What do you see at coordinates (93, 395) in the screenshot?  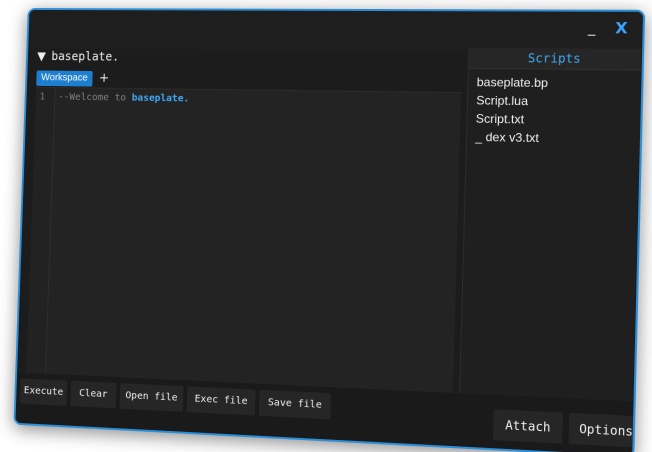 I see `clear-button: Clear` at bounding box center [93, 395].